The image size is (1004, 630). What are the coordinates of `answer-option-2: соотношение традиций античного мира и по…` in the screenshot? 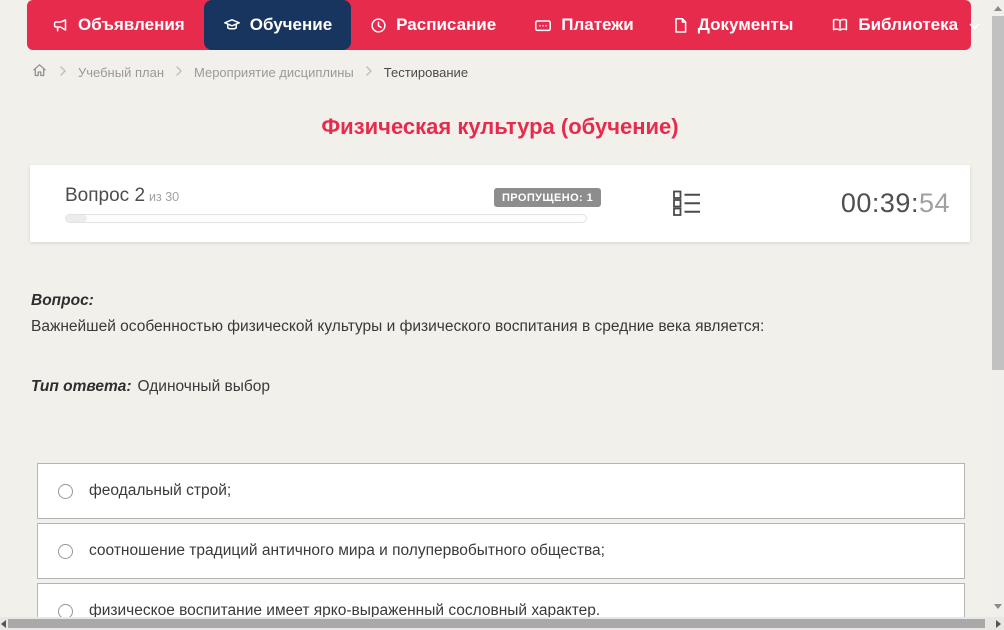 It's located at (501, 551).